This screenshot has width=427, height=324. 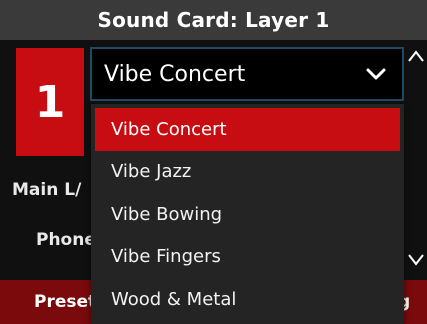 I want to click on page-title: Sound Card: Layer 1, so click(x=213, y=20).